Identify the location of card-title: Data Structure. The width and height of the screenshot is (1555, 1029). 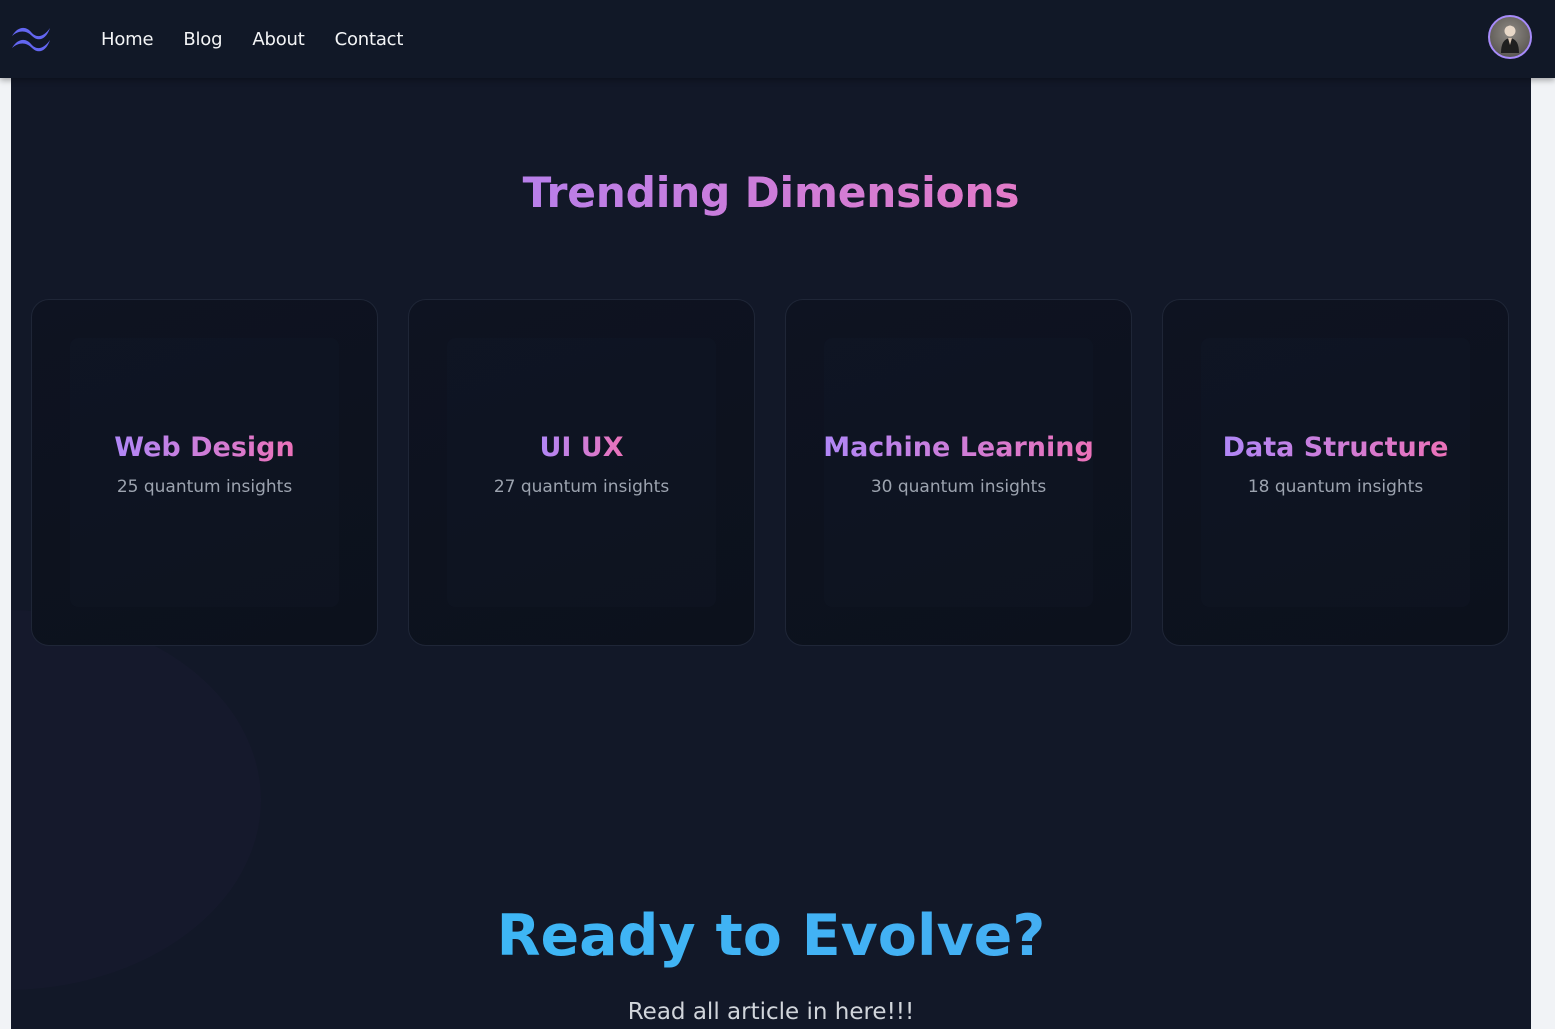
(1335, 447).